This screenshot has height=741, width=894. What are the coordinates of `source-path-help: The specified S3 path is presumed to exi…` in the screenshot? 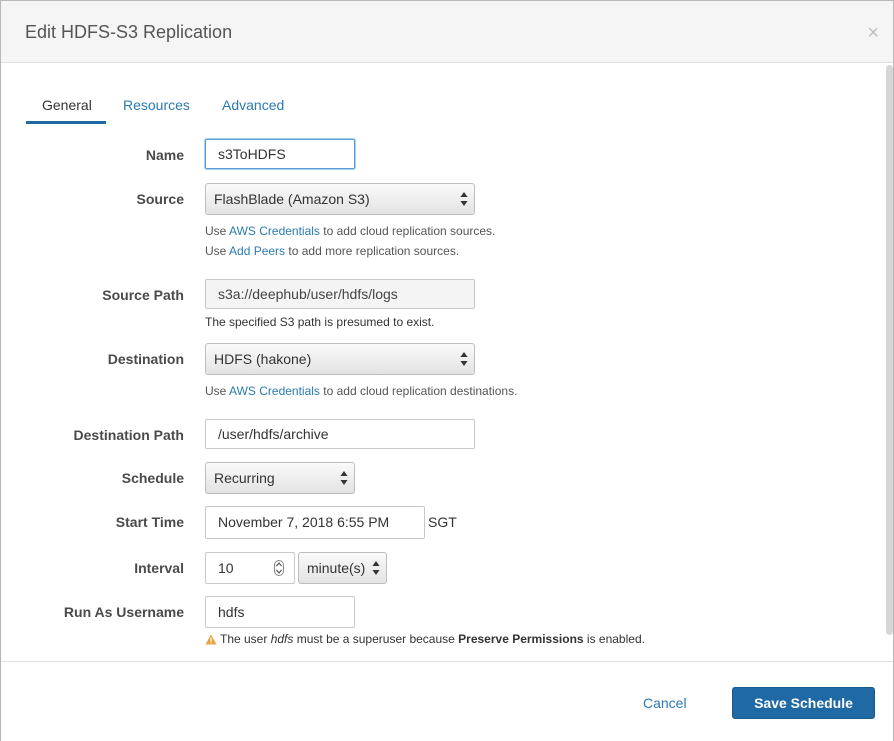 It's located at (320, 322).